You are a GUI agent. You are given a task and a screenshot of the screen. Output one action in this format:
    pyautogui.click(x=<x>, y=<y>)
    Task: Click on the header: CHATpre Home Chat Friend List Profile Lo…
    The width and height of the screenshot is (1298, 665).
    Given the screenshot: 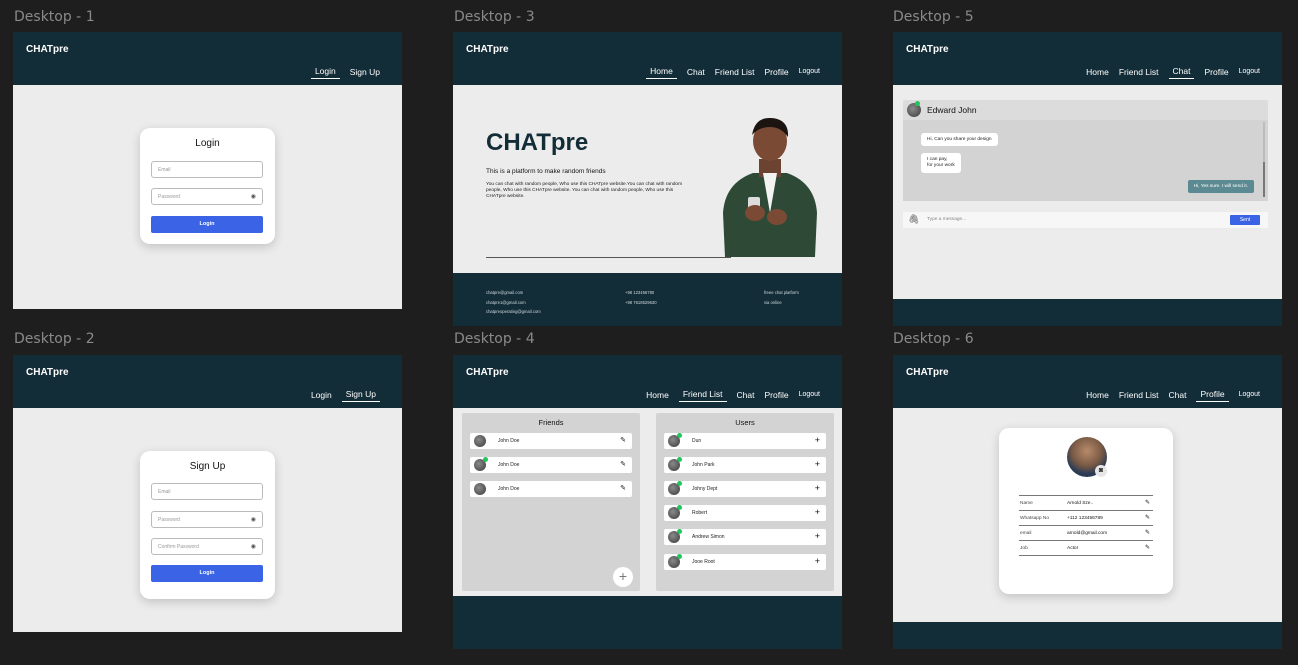 What is the action you would take?
    pyautogui.click(x=647, y=58)
    